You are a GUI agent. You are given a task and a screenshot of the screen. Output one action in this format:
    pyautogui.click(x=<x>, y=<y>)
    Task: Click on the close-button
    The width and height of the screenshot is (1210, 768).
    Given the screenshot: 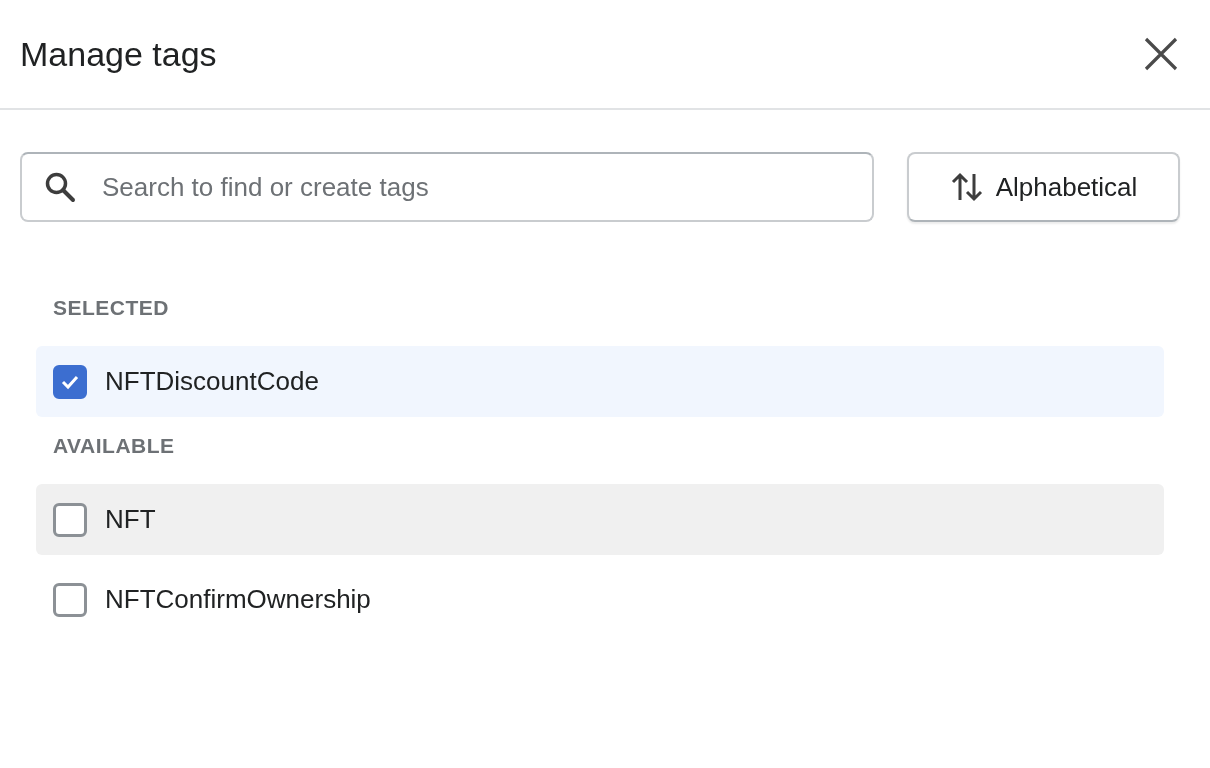 What is the action you would take?
    pyautogui.click(x=1161, y=54)
    